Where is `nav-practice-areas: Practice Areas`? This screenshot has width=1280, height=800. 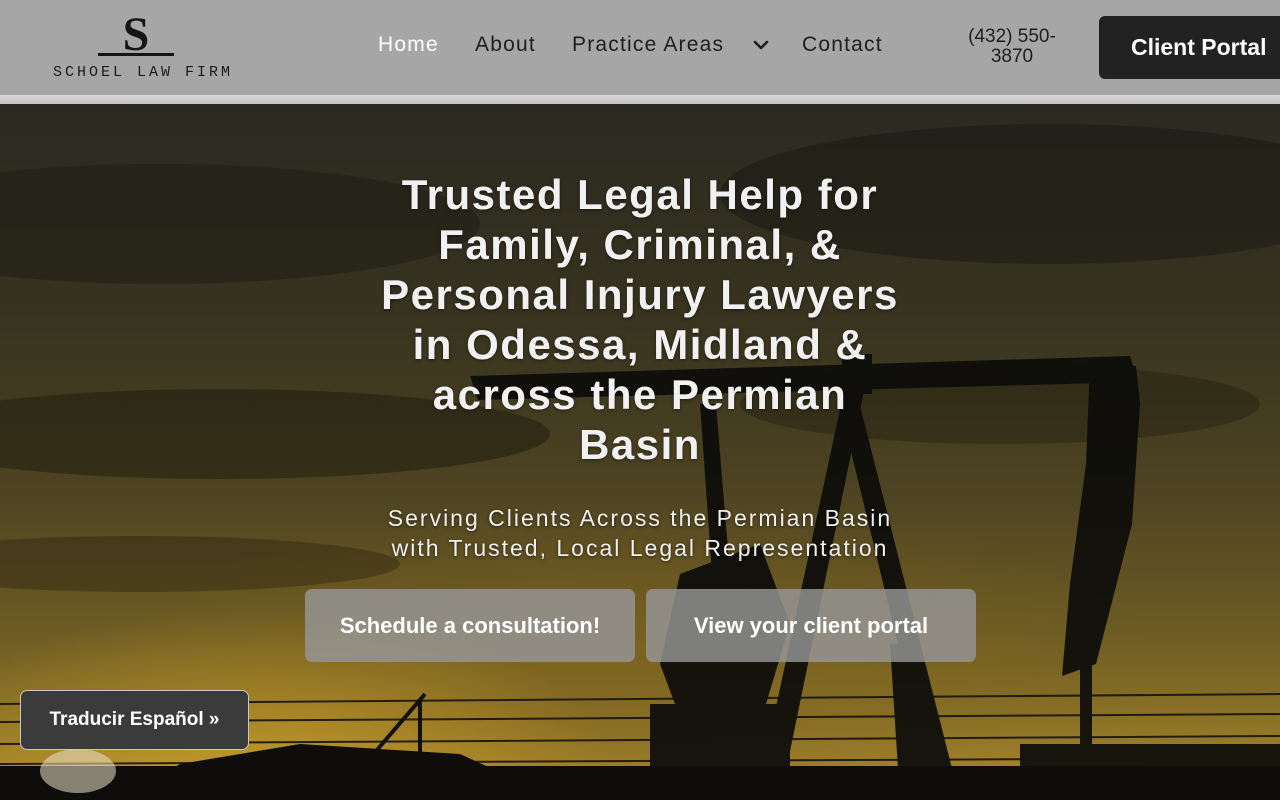
nav-practice-areas: Practice Areas is located at coordinates (648, 45).